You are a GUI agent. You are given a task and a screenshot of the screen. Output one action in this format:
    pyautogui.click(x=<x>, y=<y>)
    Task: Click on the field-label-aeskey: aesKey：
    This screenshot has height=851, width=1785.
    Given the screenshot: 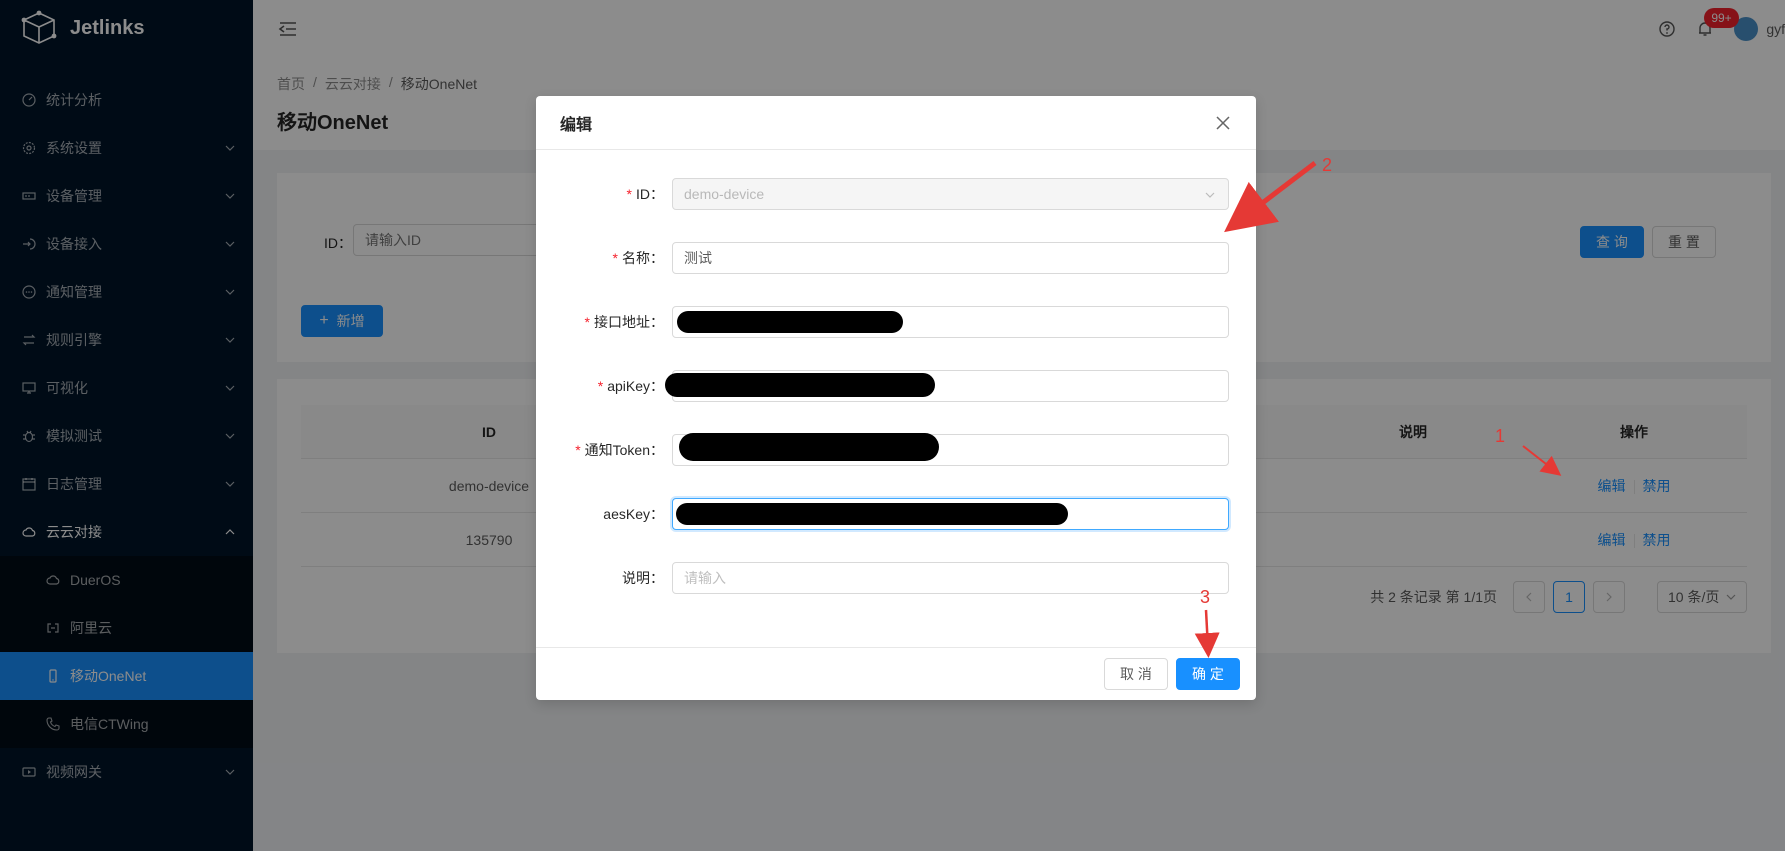 What is the action you would take?
    pyautogui.click(x=633, y=514)
    